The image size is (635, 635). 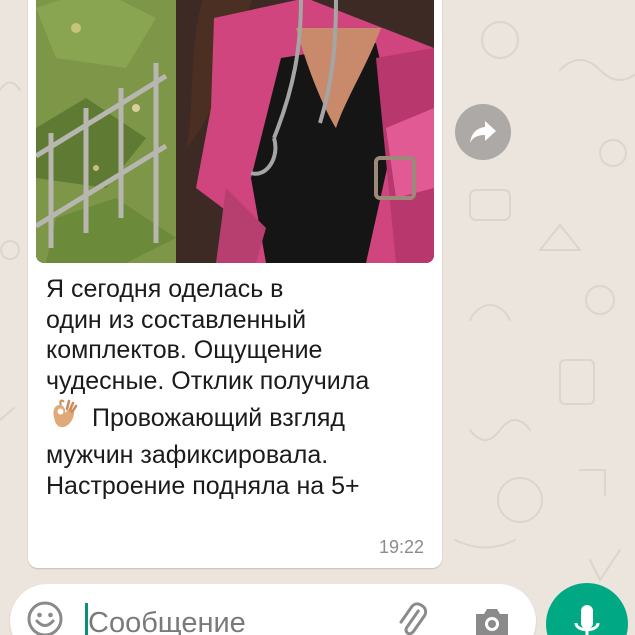 What do you see at coordinates (165, 289) in the screenshot?
I see `message-line: Я сегодня оделась в` at bounding box center [165, 289].